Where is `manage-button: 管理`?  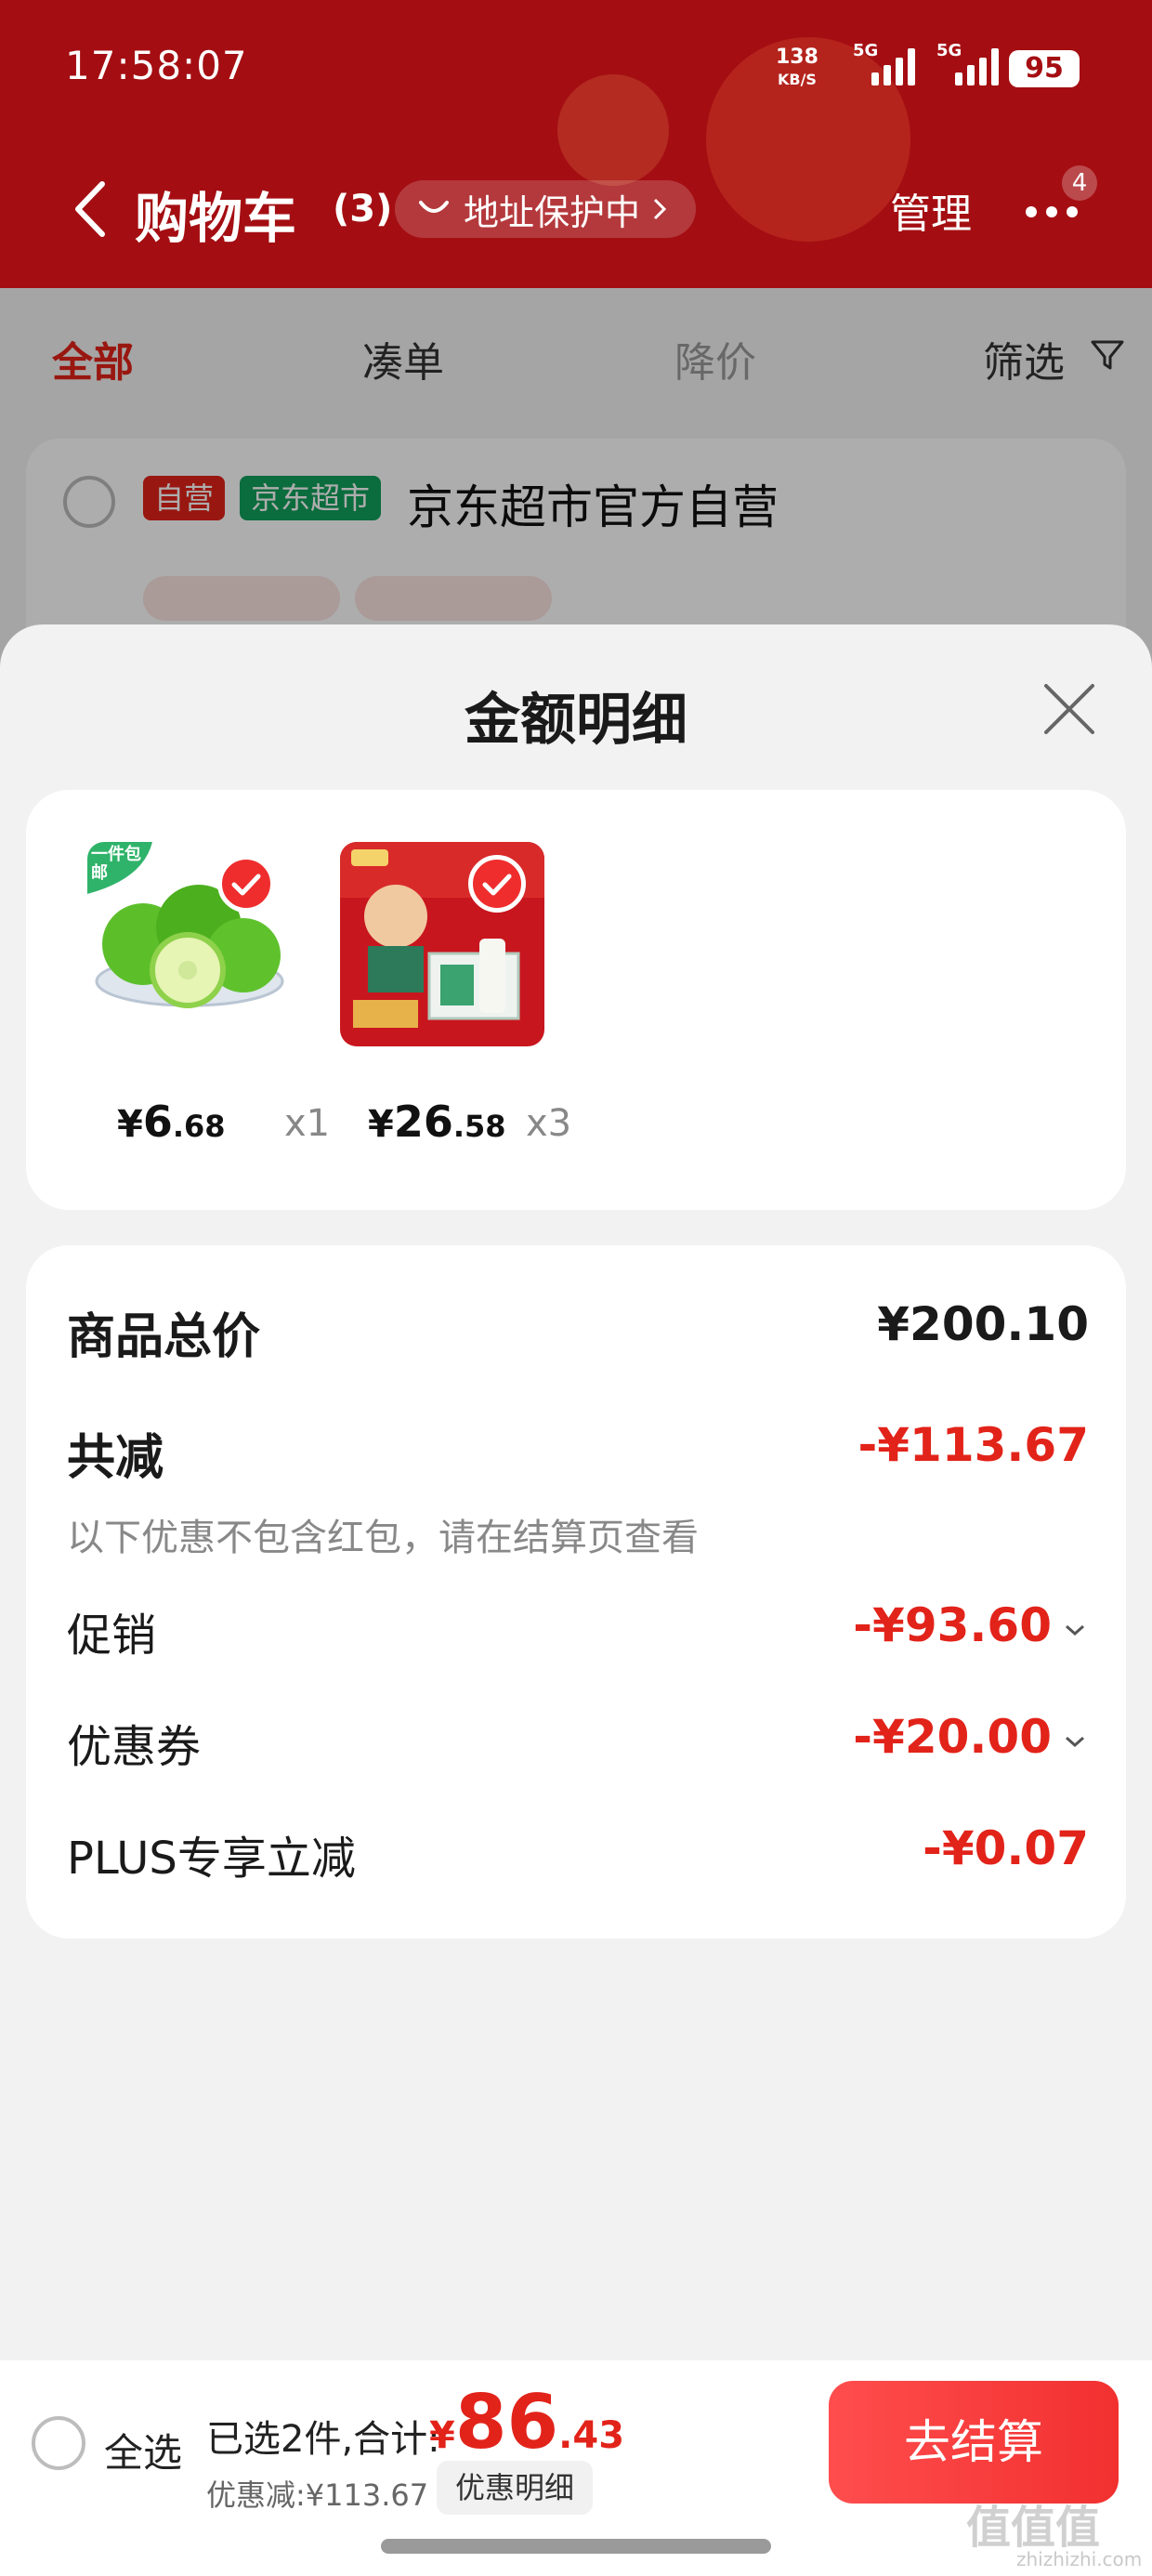
manage-button: 管理 is located at coordinates (931, 210).